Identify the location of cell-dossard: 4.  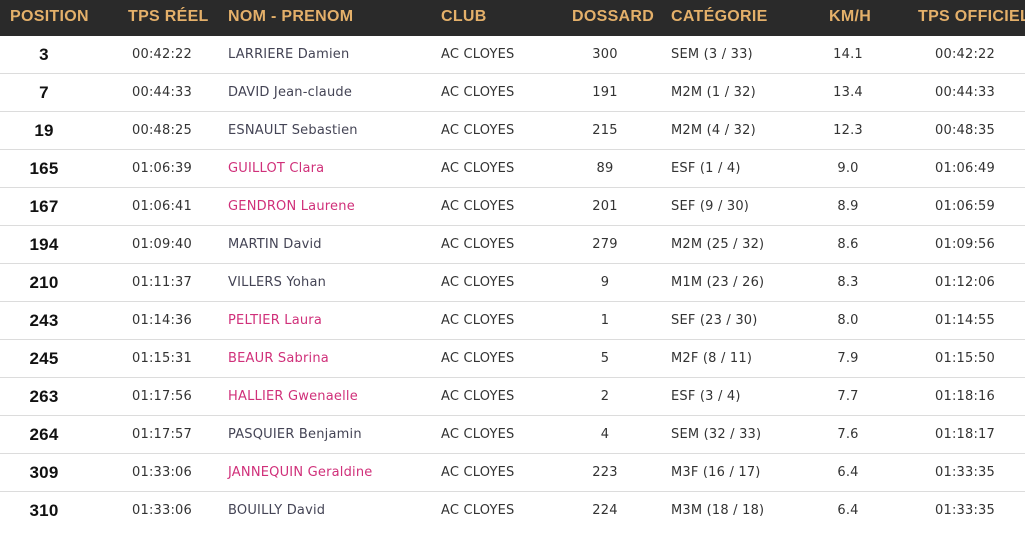
(605, 434).